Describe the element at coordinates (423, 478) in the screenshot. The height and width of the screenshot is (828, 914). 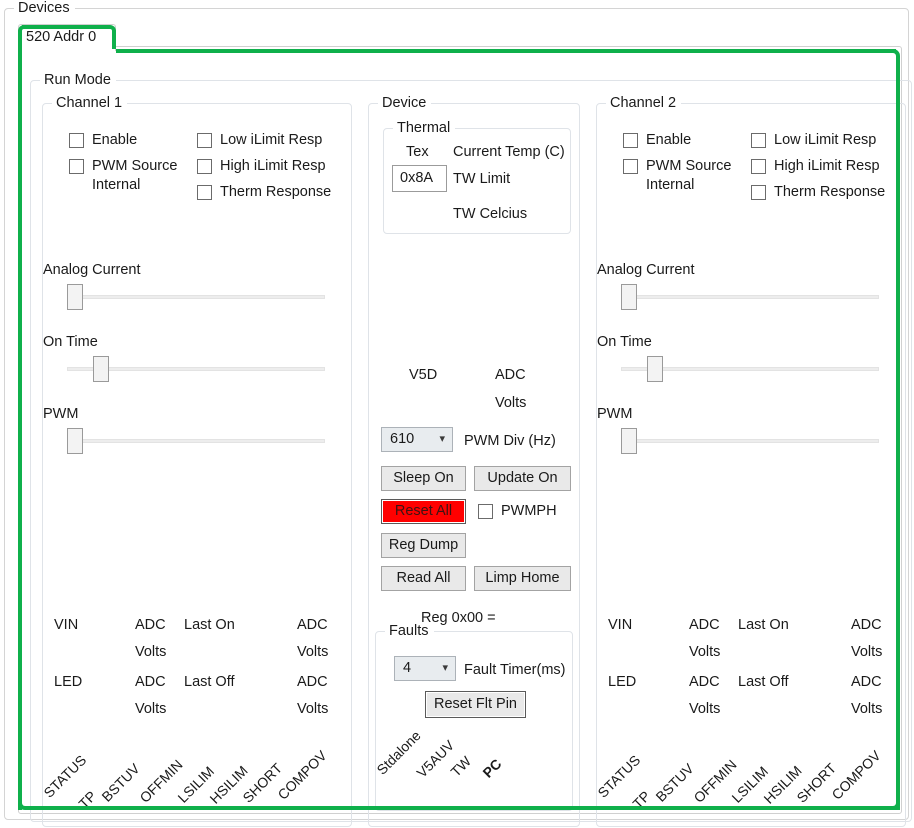
I see `sleep-on-button: Sleep On` at that location.